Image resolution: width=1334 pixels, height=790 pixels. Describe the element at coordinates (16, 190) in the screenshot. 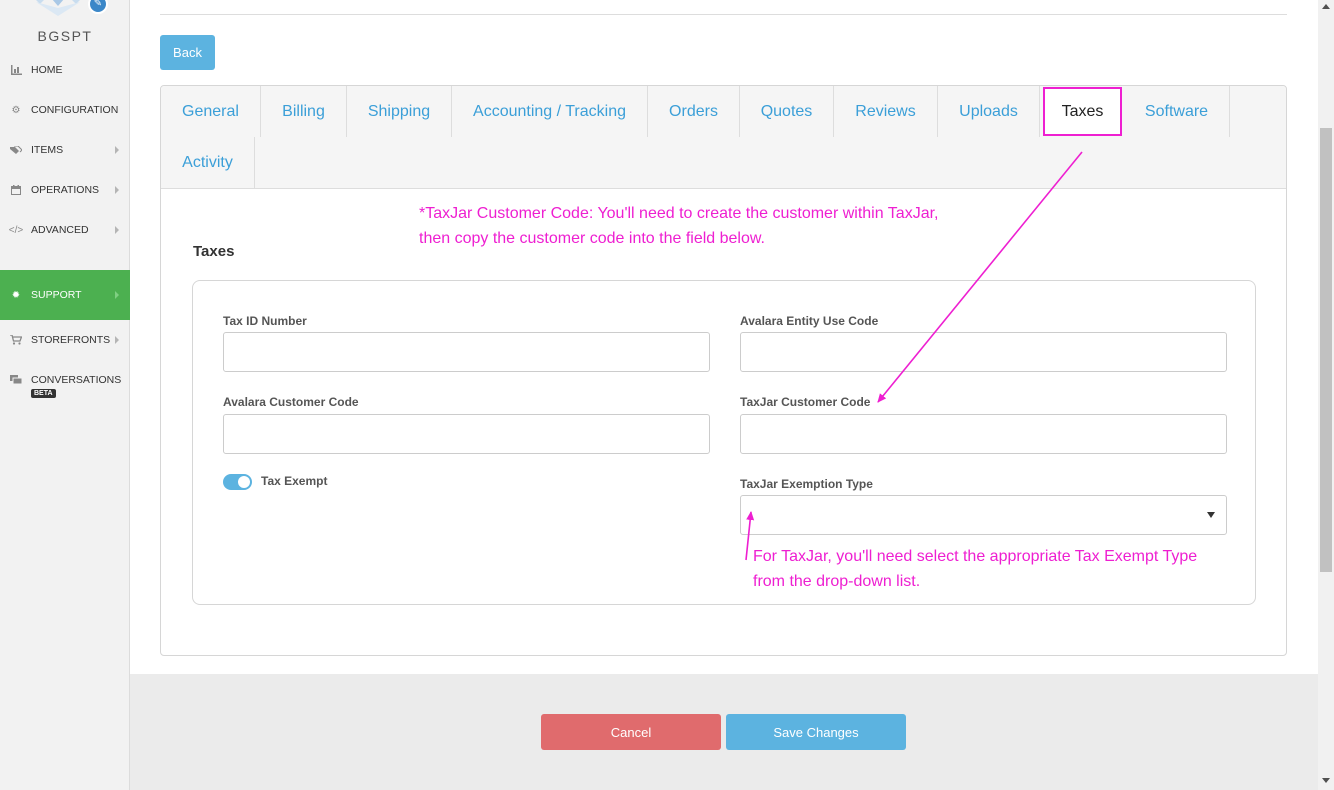

I see `calendar-icon` at that location.